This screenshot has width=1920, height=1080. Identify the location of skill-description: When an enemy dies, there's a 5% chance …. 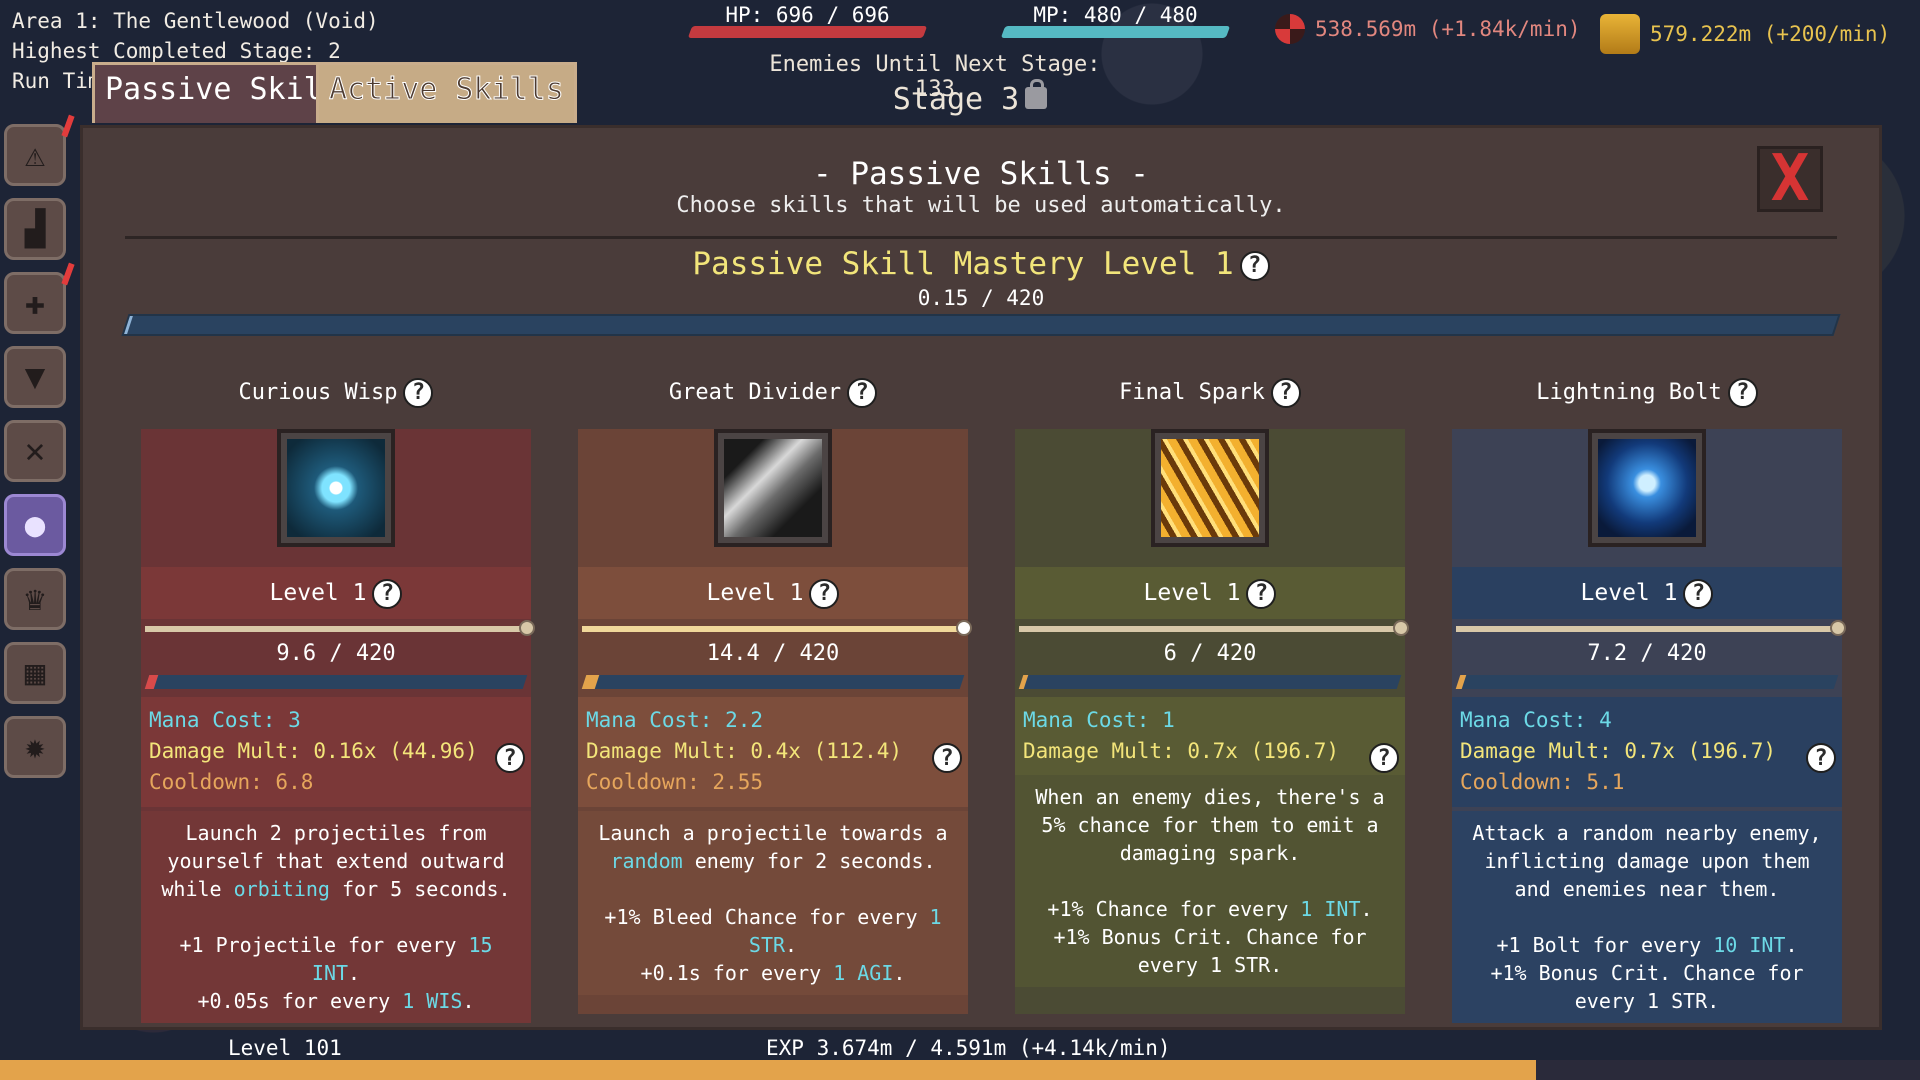
(1210, 881).